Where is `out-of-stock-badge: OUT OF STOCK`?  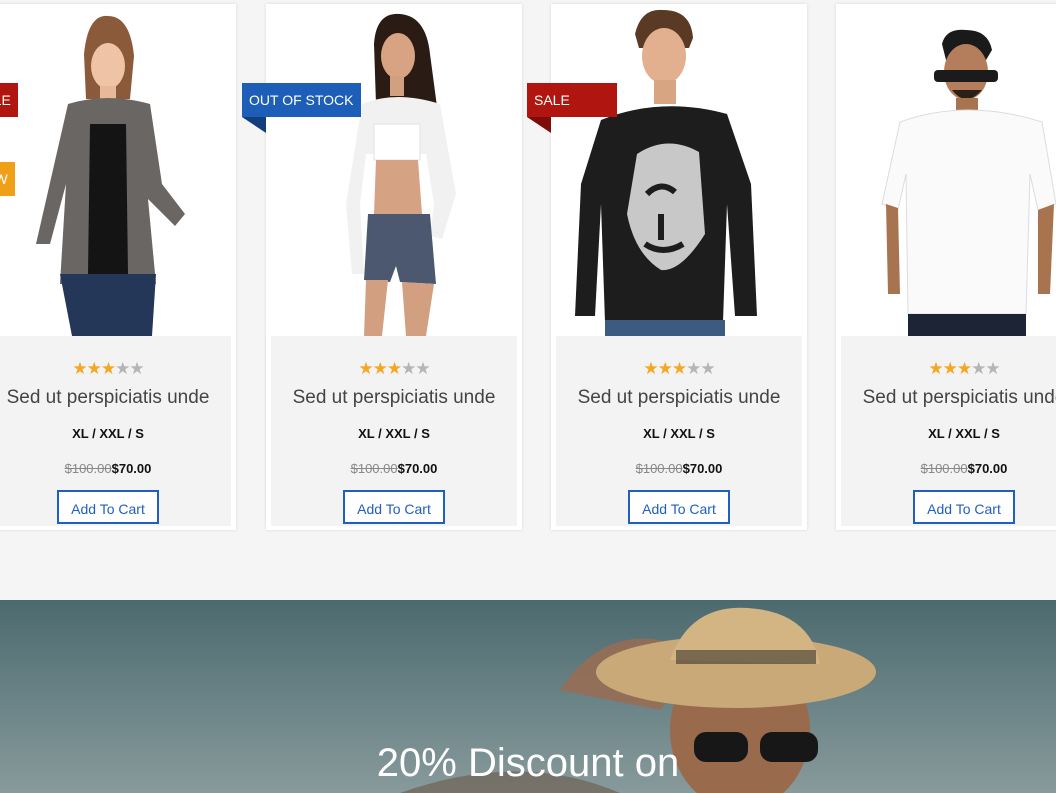 out-of-stock-badge: OUT OF STOCK is located at coordinates (301, 100).